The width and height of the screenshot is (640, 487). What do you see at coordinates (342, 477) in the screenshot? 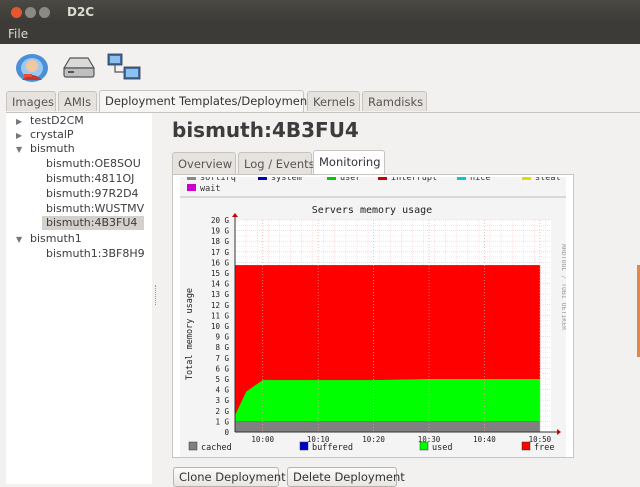
I see `delete-deployment-button: Delete Deployment` at bounding box center [342, 477].